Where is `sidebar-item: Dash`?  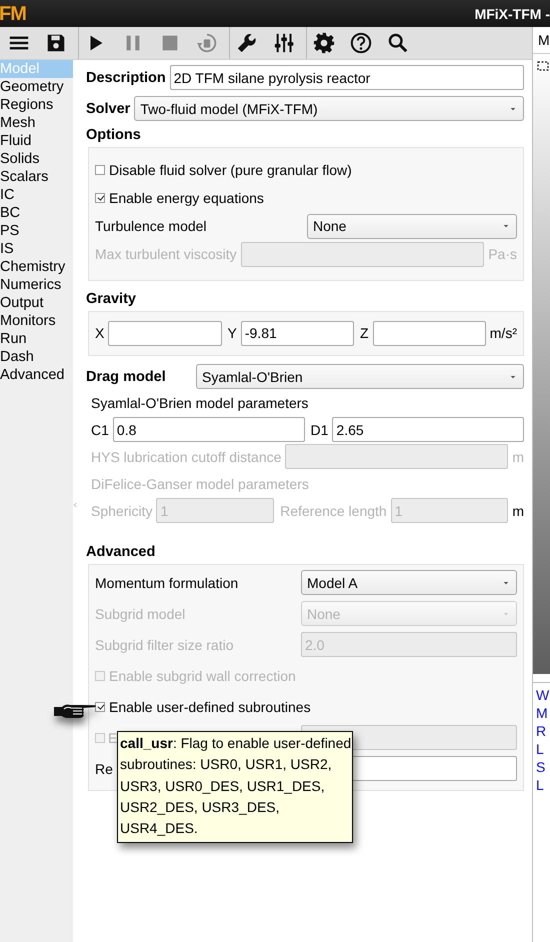 sidebar-item: Dash is located at coordinates (36, 357).